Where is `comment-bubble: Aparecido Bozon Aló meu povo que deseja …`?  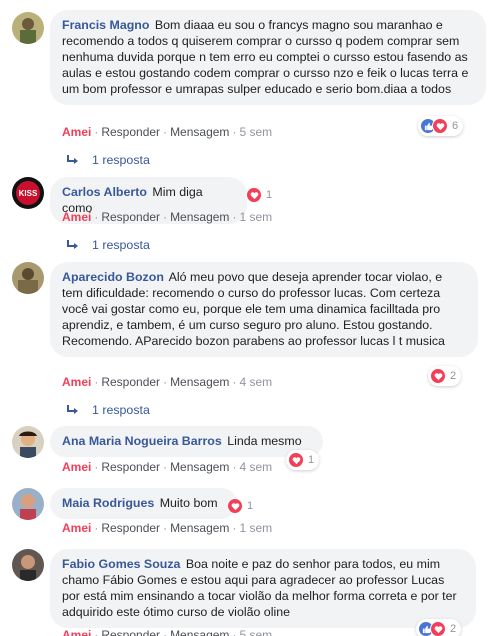 comment-bubble: Aparecido Bozon Aló meu povo que deseja … is located at coordinates (264, 309).